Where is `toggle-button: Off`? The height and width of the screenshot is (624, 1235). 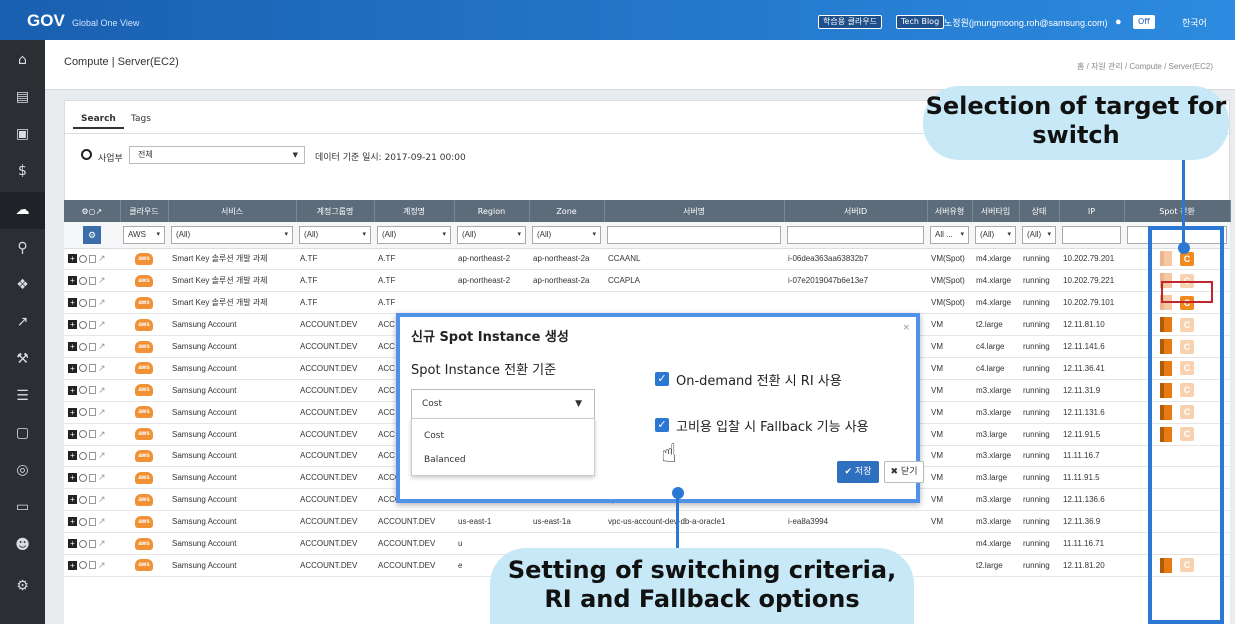 toggle-button: Off is located at coordinates (1144, 22).